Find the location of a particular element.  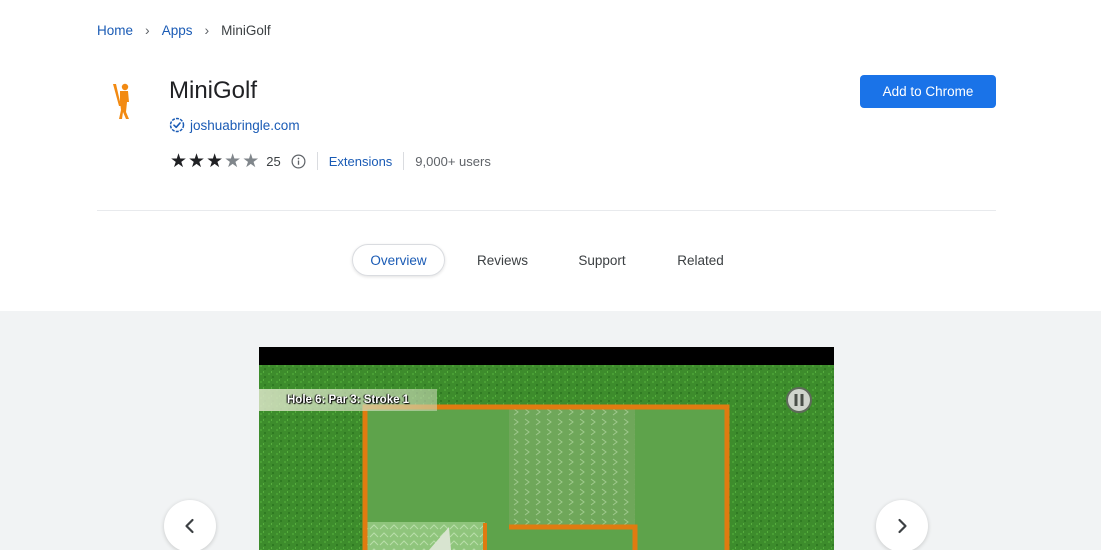

verified-badge-icon is located at coordinates (177, 125).